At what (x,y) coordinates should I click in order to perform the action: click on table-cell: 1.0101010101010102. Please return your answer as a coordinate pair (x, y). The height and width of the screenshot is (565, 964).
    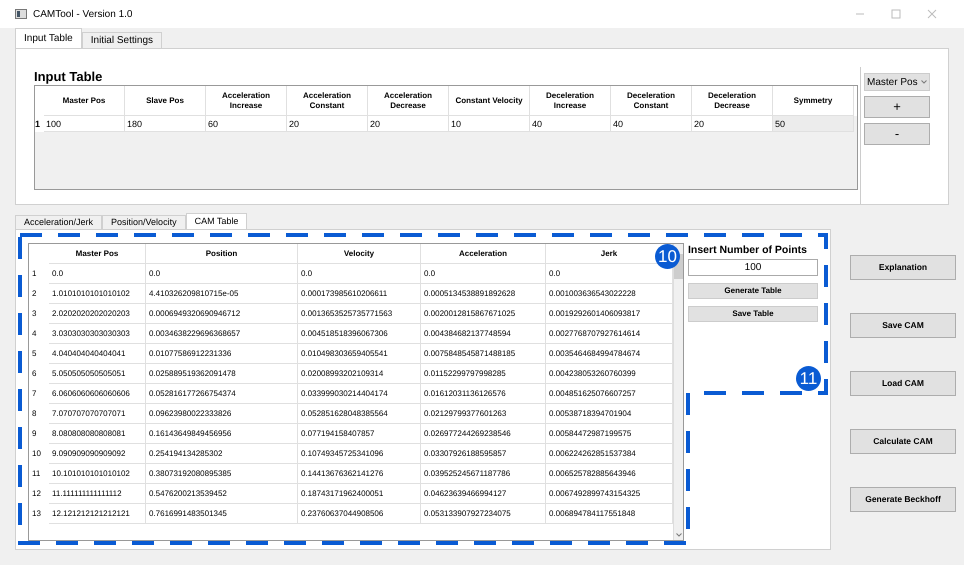
    Looking at the image, I should click on (97, 294).